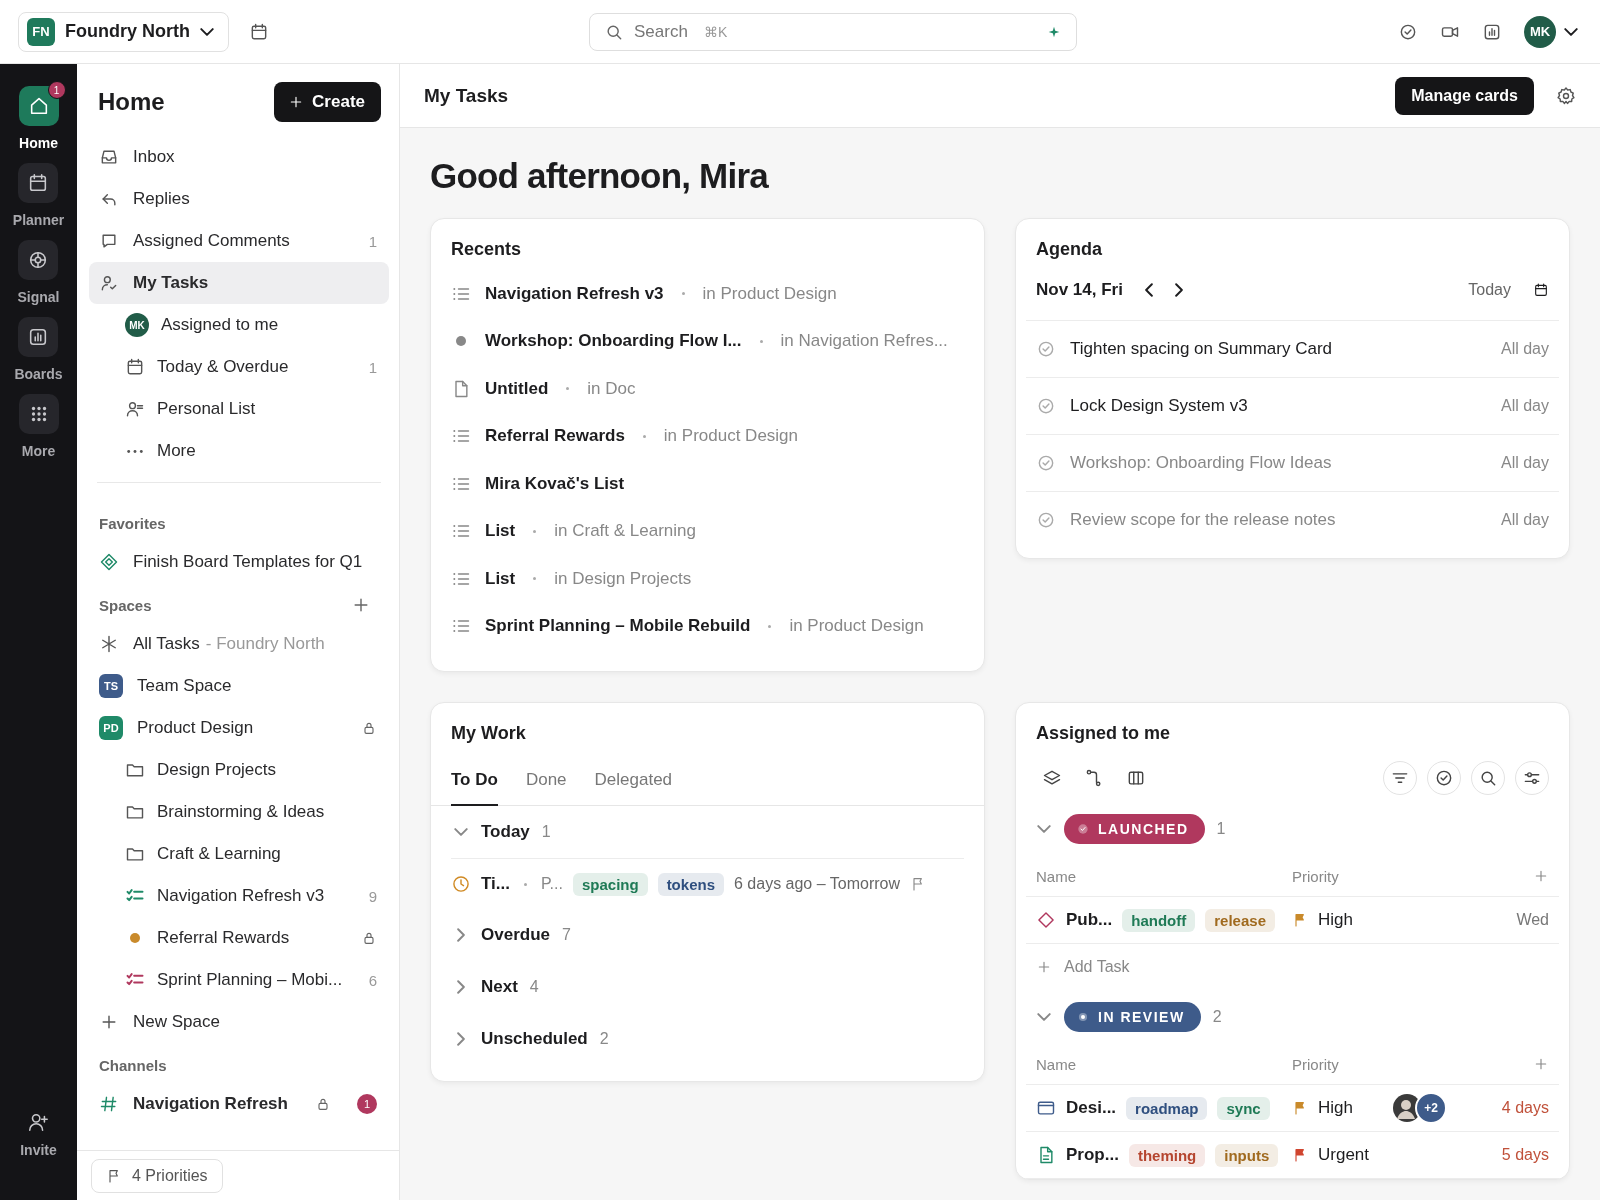  I want to click on chevron-right-icon, so click(1178, 290).